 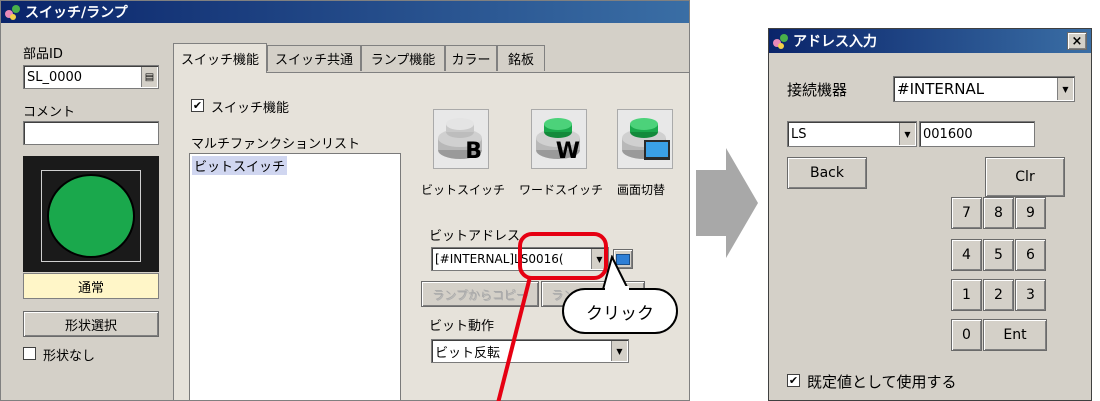 I want to click on key-8: 8, so click(x=998, y=213).